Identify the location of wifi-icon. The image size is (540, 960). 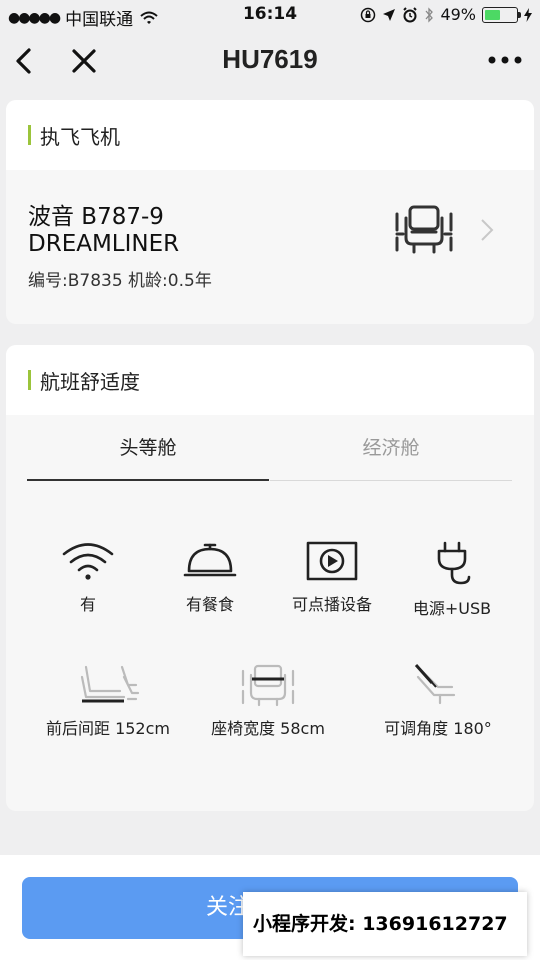
(88, 561).